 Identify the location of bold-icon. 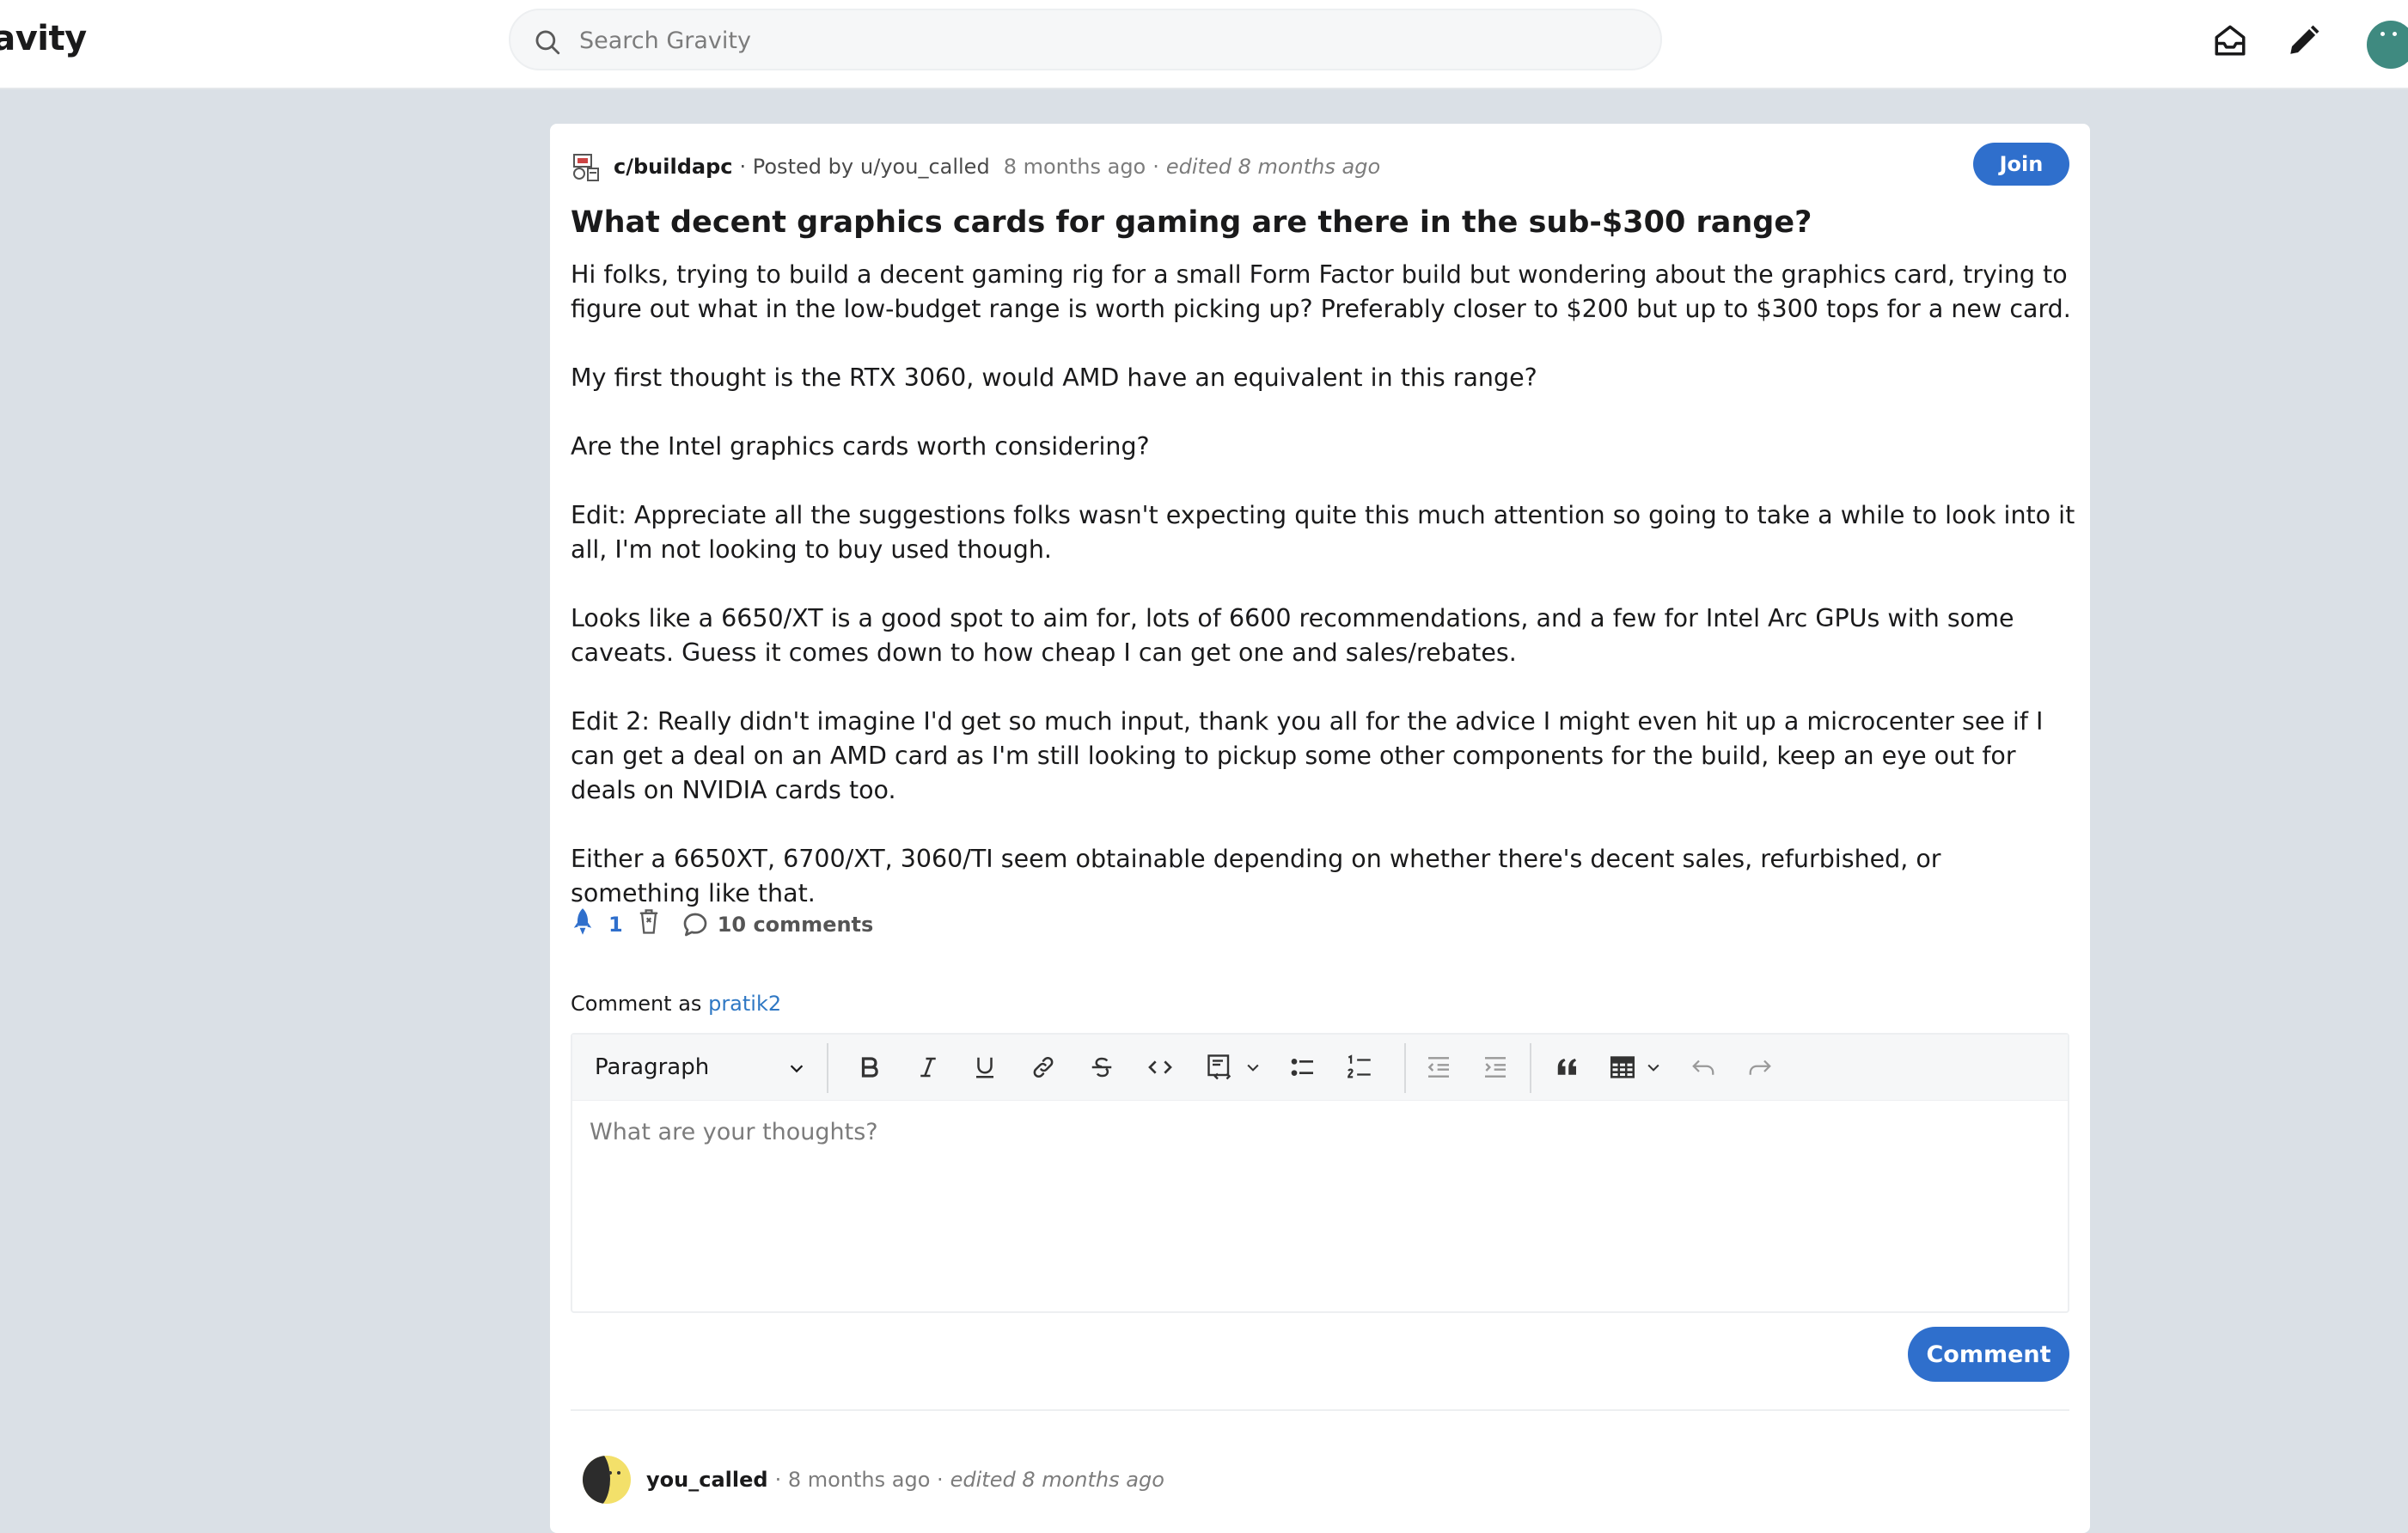
(870, 1067).